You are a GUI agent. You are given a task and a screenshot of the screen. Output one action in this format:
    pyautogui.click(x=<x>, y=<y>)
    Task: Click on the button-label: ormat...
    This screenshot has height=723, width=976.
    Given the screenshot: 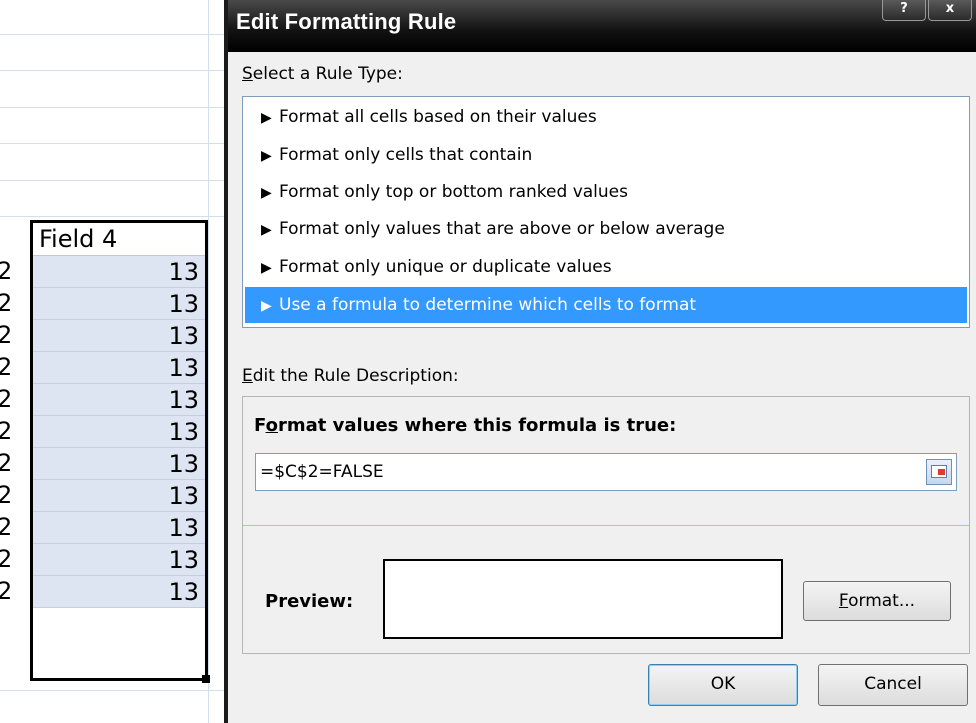 What is the action you would take?
    pyautogui.click(x=882, y=601)
    